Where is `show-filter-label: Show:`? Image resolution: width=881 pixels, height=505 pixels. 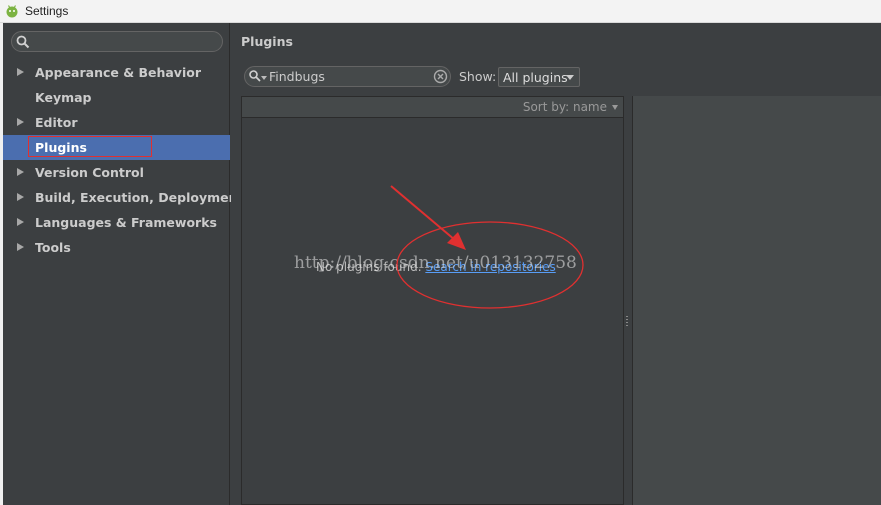
show-filter-label: Show: is located at coordinates (478, 76).